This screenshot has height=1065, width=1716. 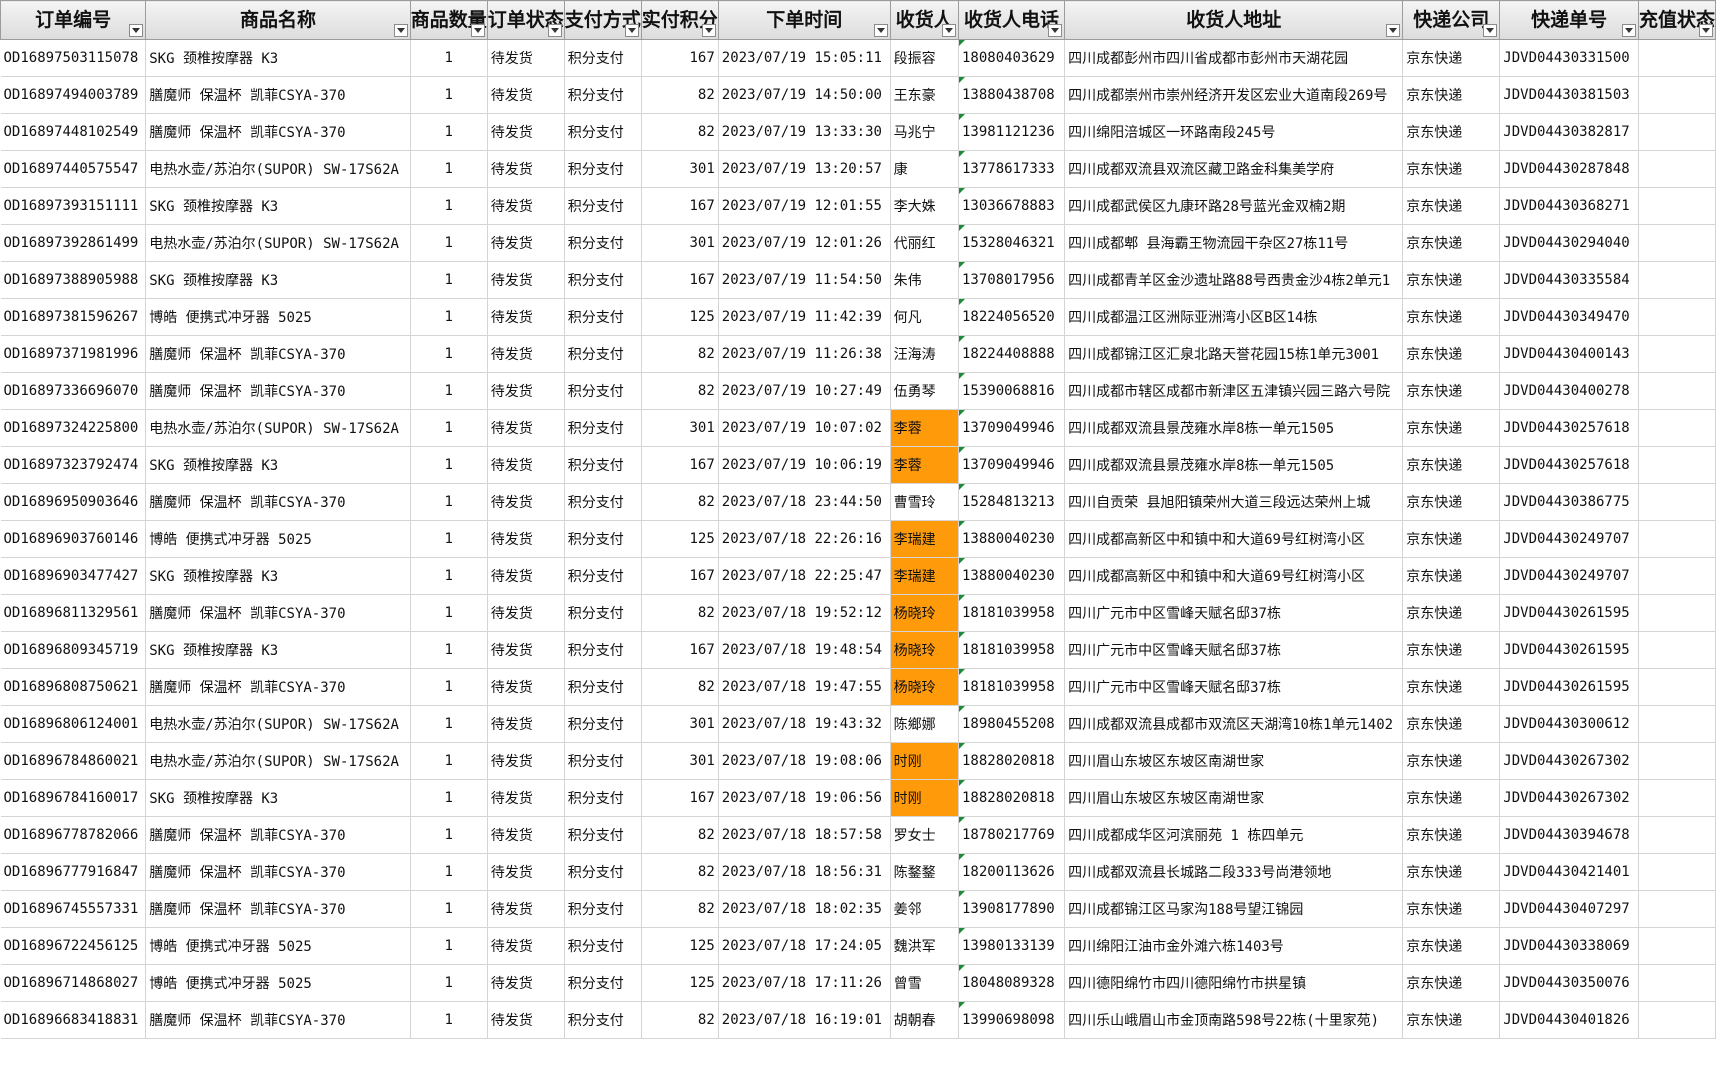 I want to click on cell-order_id: OD16896950903646, so click(x=73, y=502).